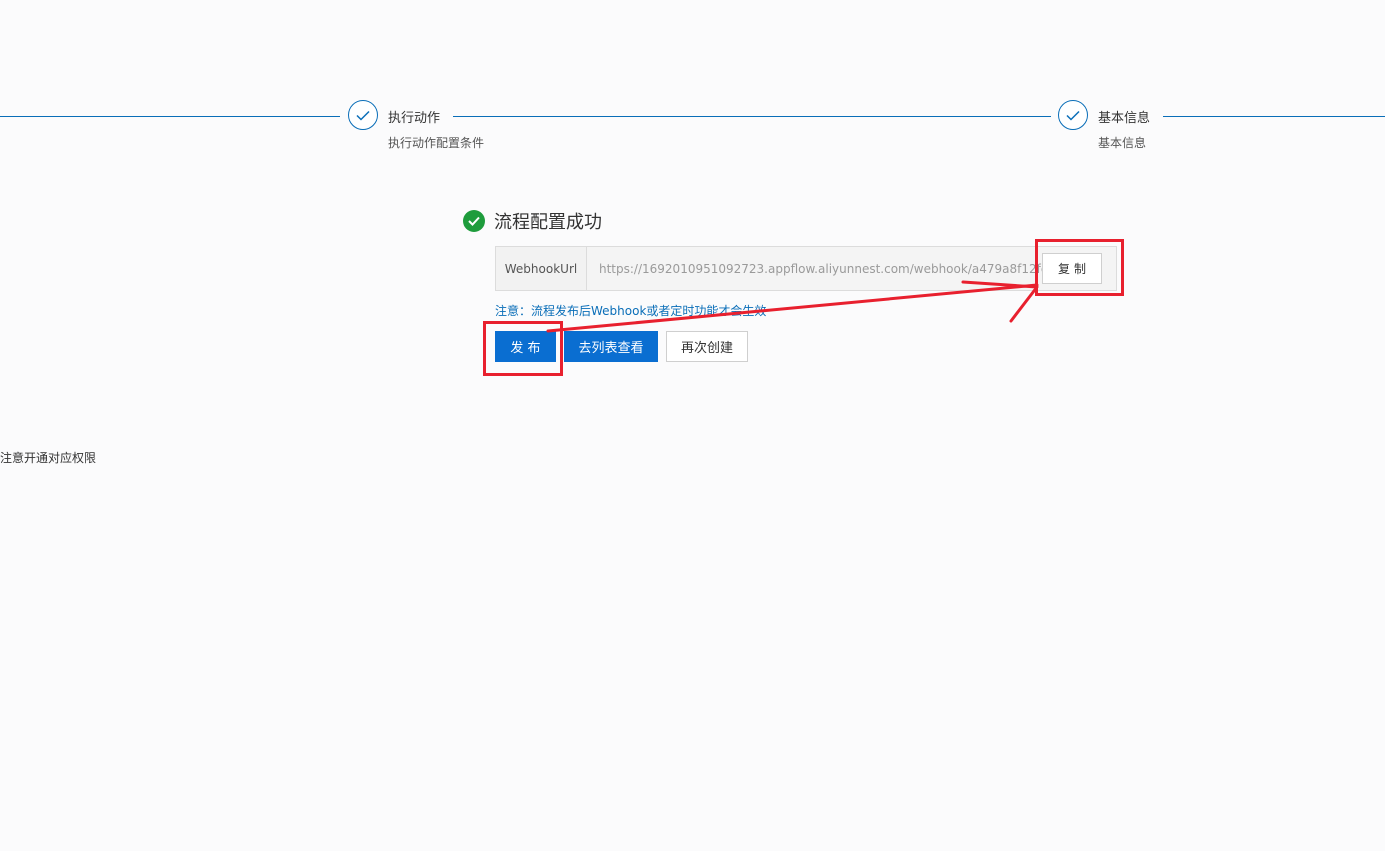 The width and height of the screenshot is (1385, 851). Describe the element at coordinates (631, 311) in the screenshot. I see `publish-notice: 注意：流程发布后Webhook或者定时功能才会生效` at that location.